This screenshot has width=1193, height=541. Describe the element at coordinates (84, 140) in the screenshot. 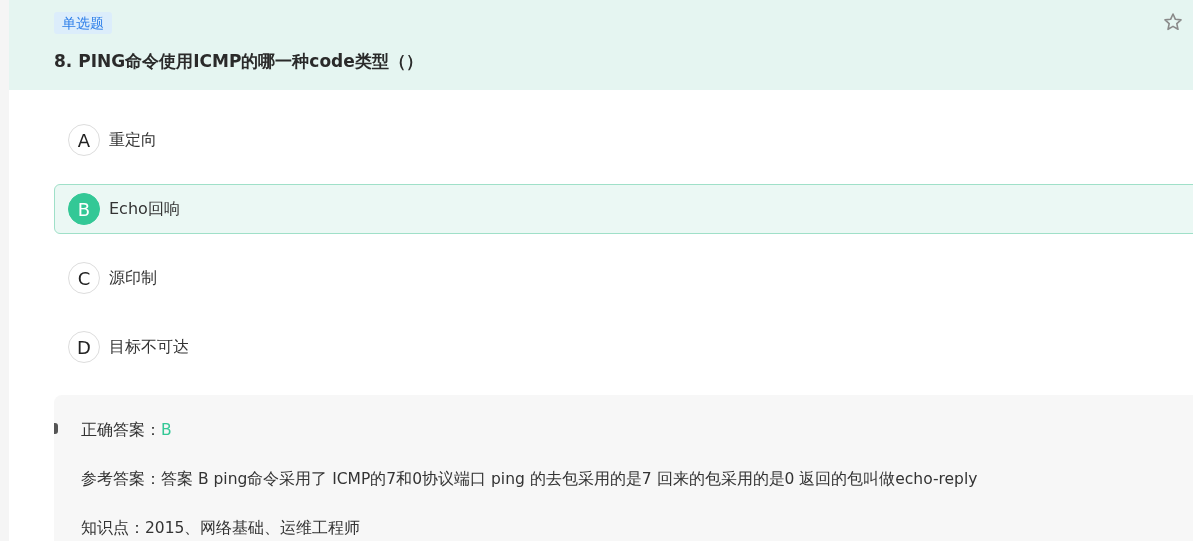

I see `option-letter: A` at that location.